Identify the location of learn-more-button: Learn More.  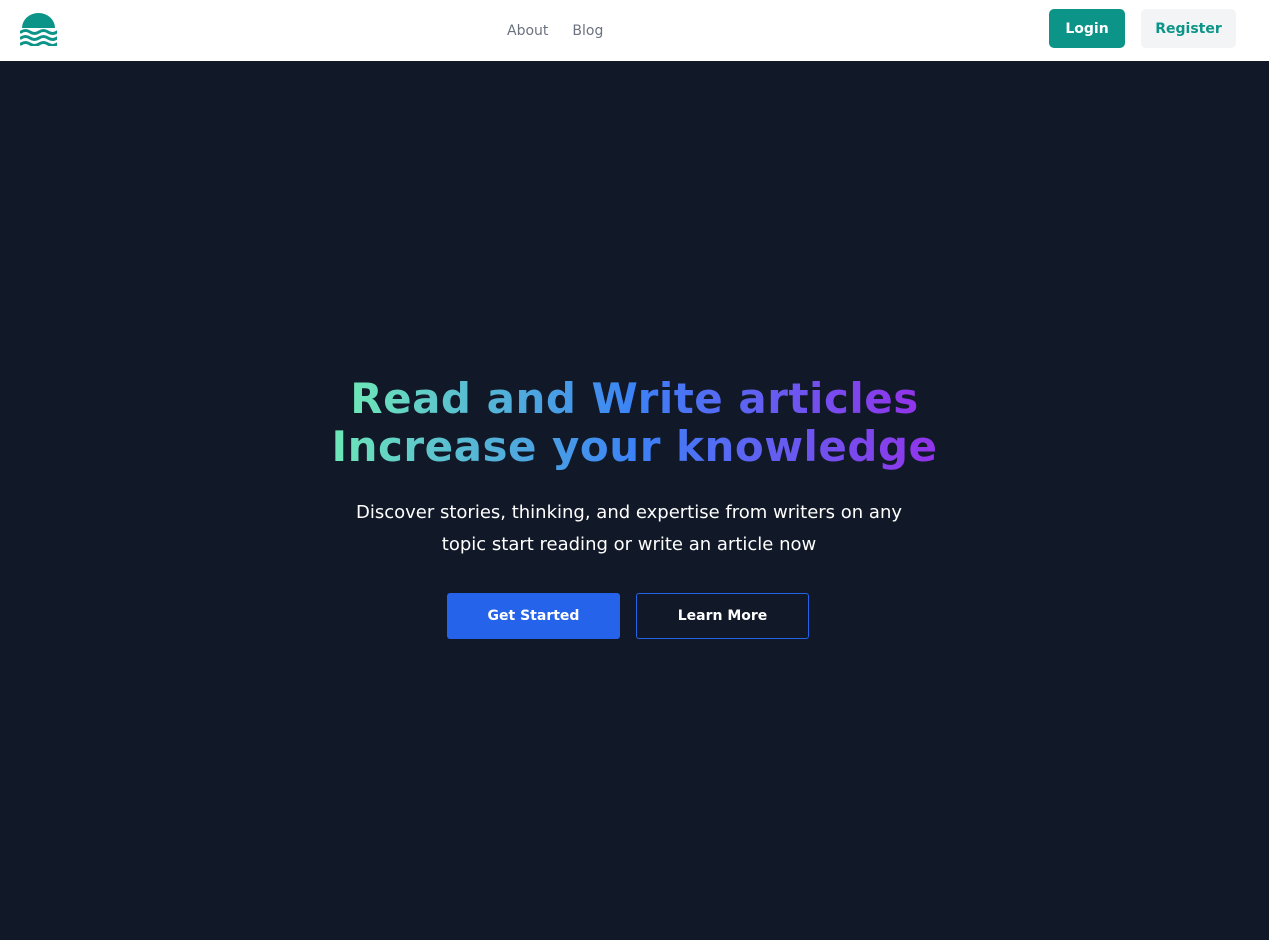
(722, 616).